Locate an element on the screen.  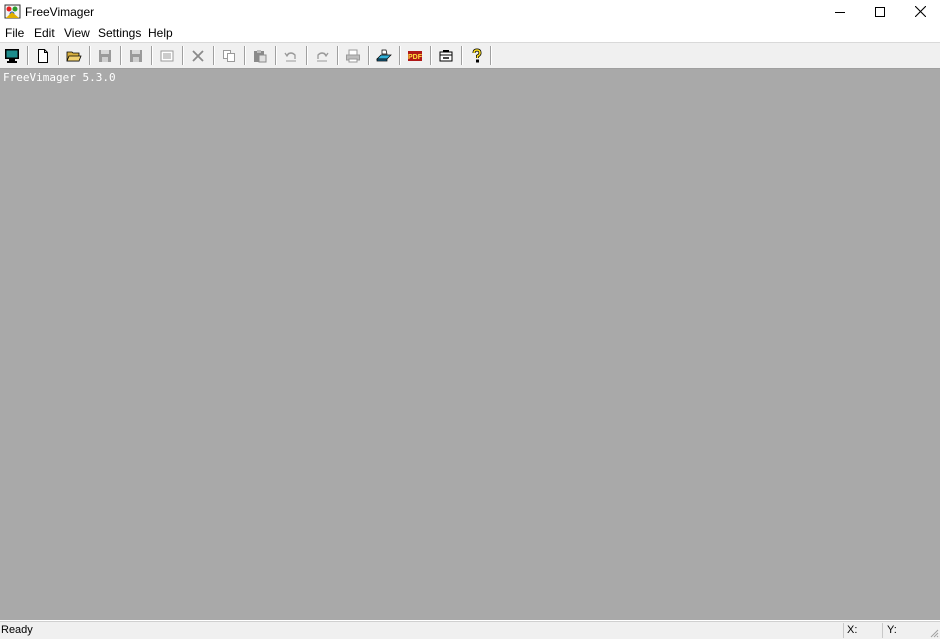
pdf-icon: PDF is located at coordinates (415, 56).